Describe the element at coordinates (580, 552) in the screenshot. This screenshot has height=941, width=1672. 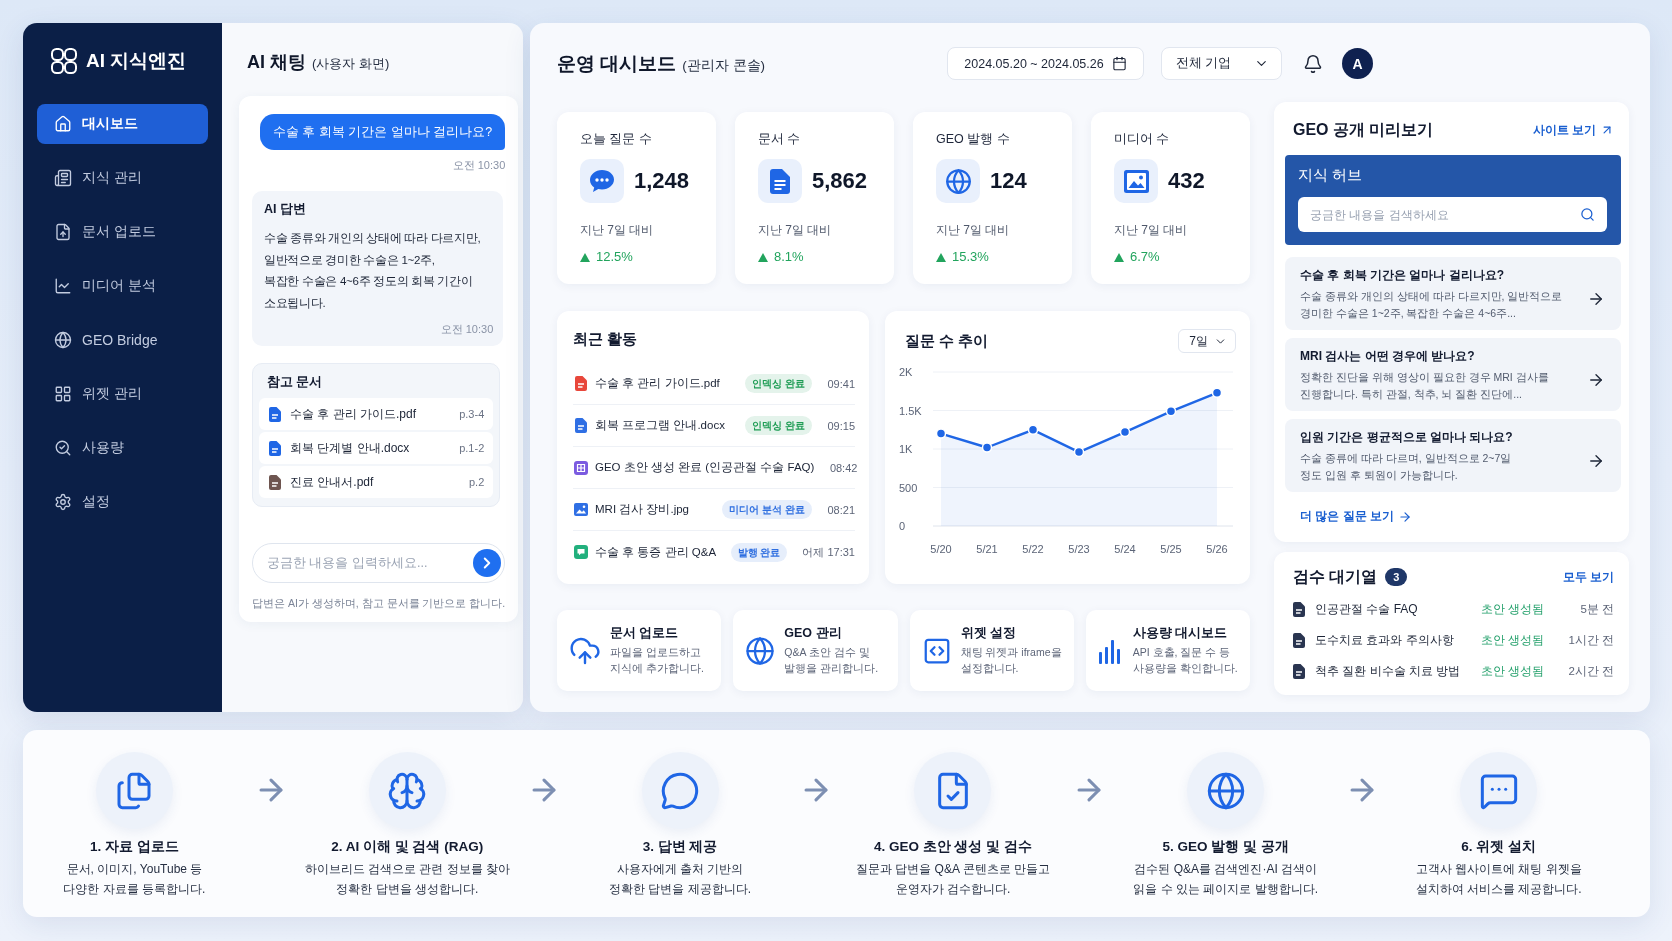
I see `chat-icon` at that location.